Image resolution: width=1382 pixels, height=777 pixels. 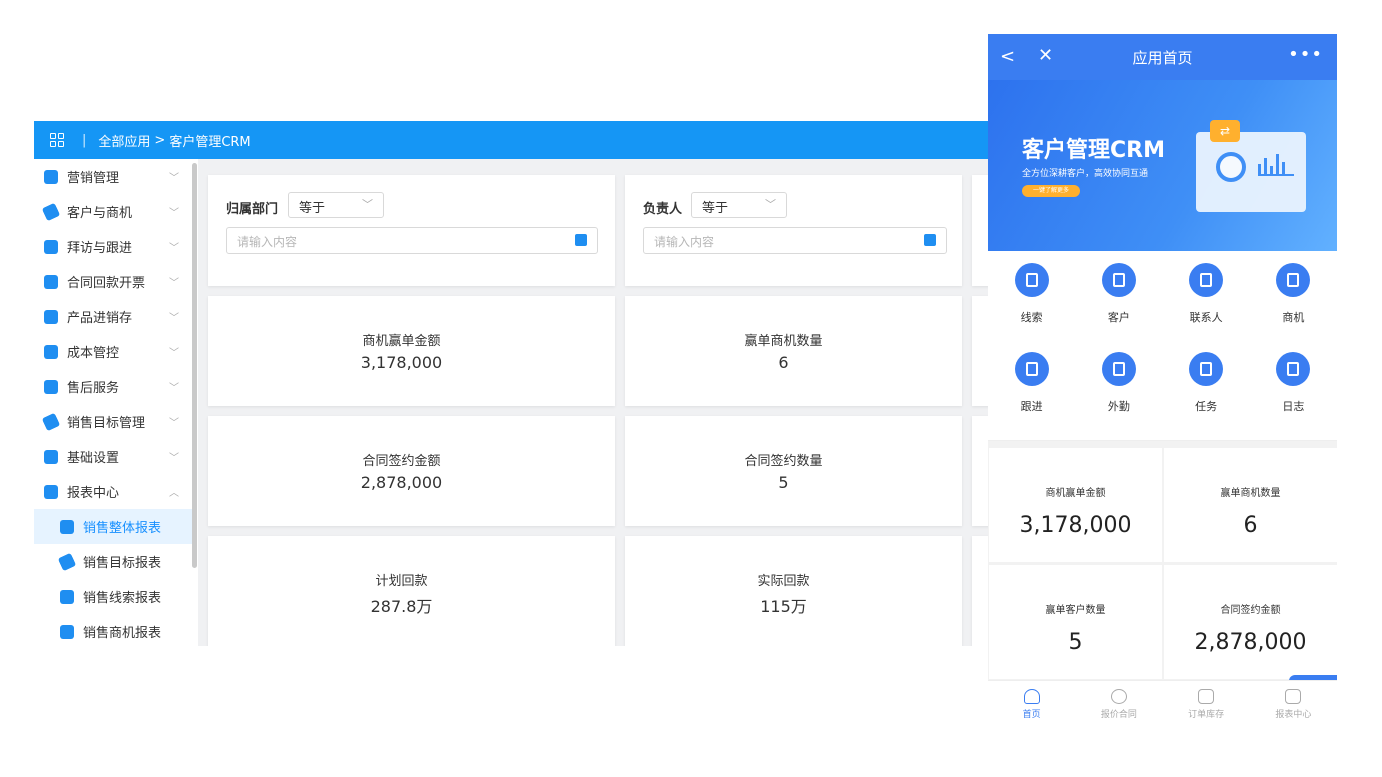 What do you see at coordinates (100, 318) in the screenshot?
I see `sidebar-item-label: 产品进销存` at bounding box center [100, 318].